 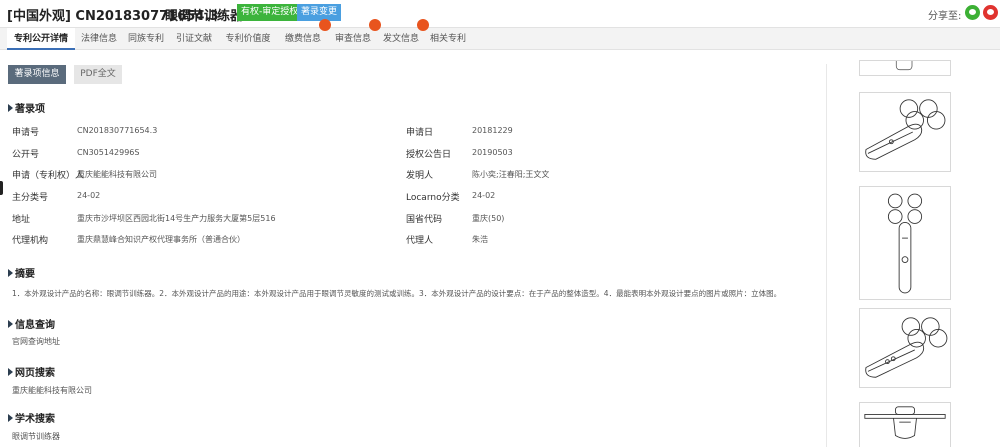 I want to click on app-date-label: 申请日, so click(x=420, y=133).